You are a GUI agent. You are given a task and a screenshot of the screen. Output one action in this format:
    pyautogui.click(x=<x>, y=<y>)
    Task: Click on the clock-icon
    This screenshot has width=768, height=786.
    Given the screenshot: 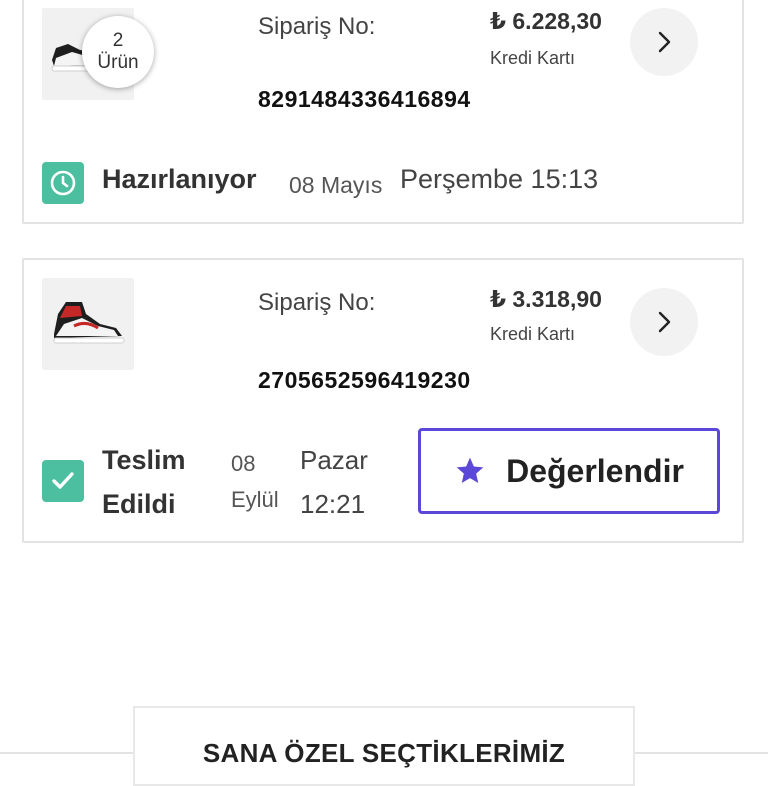 What is the action you would take?
    pyautogui.click(x=63, y=183)
    